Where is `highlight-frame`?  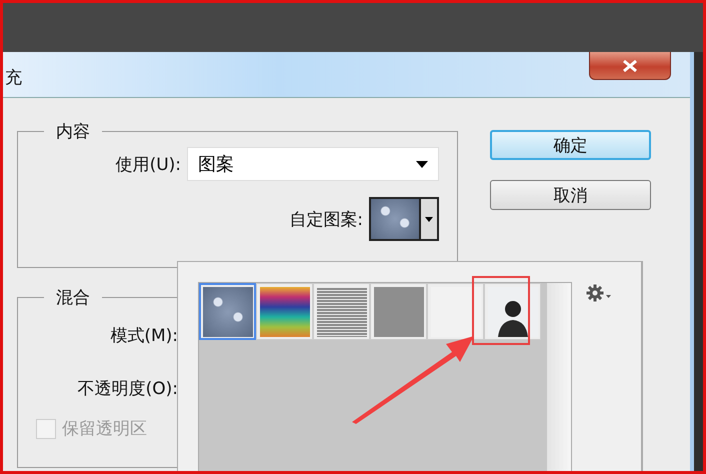
highlight-frame is located at coordinates (501, 310).